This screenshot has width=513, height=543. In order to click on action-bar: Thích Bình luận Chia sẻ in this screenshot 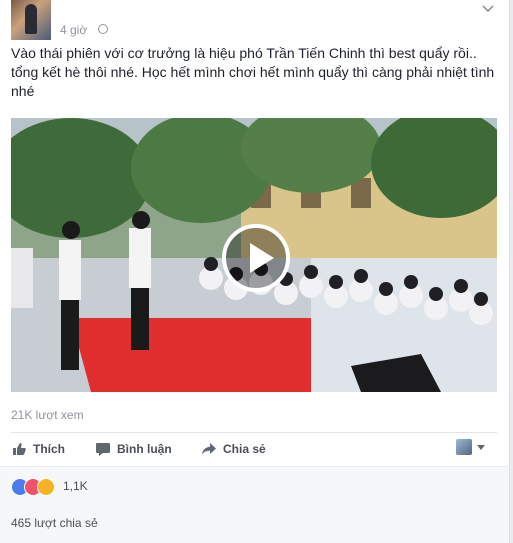, I will do `click(254, 448)`.